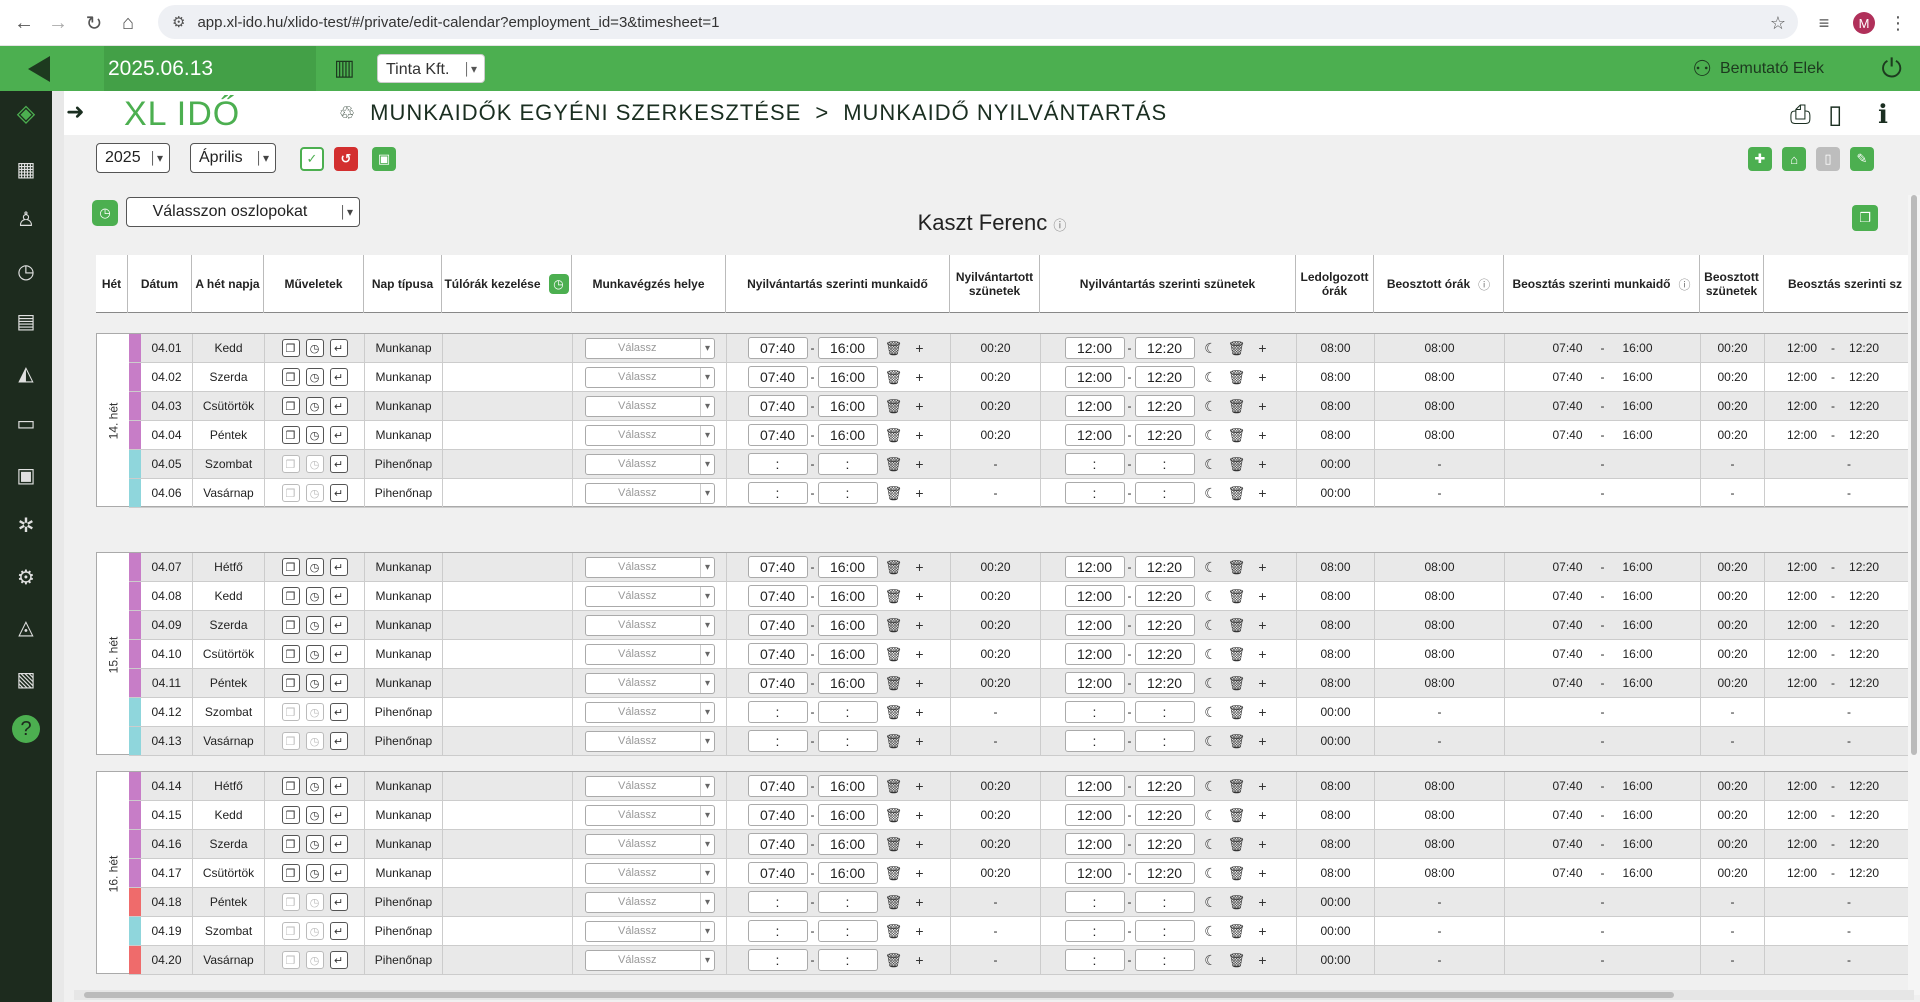  I want to click on document-icon: ▯, so click(1828, 159).